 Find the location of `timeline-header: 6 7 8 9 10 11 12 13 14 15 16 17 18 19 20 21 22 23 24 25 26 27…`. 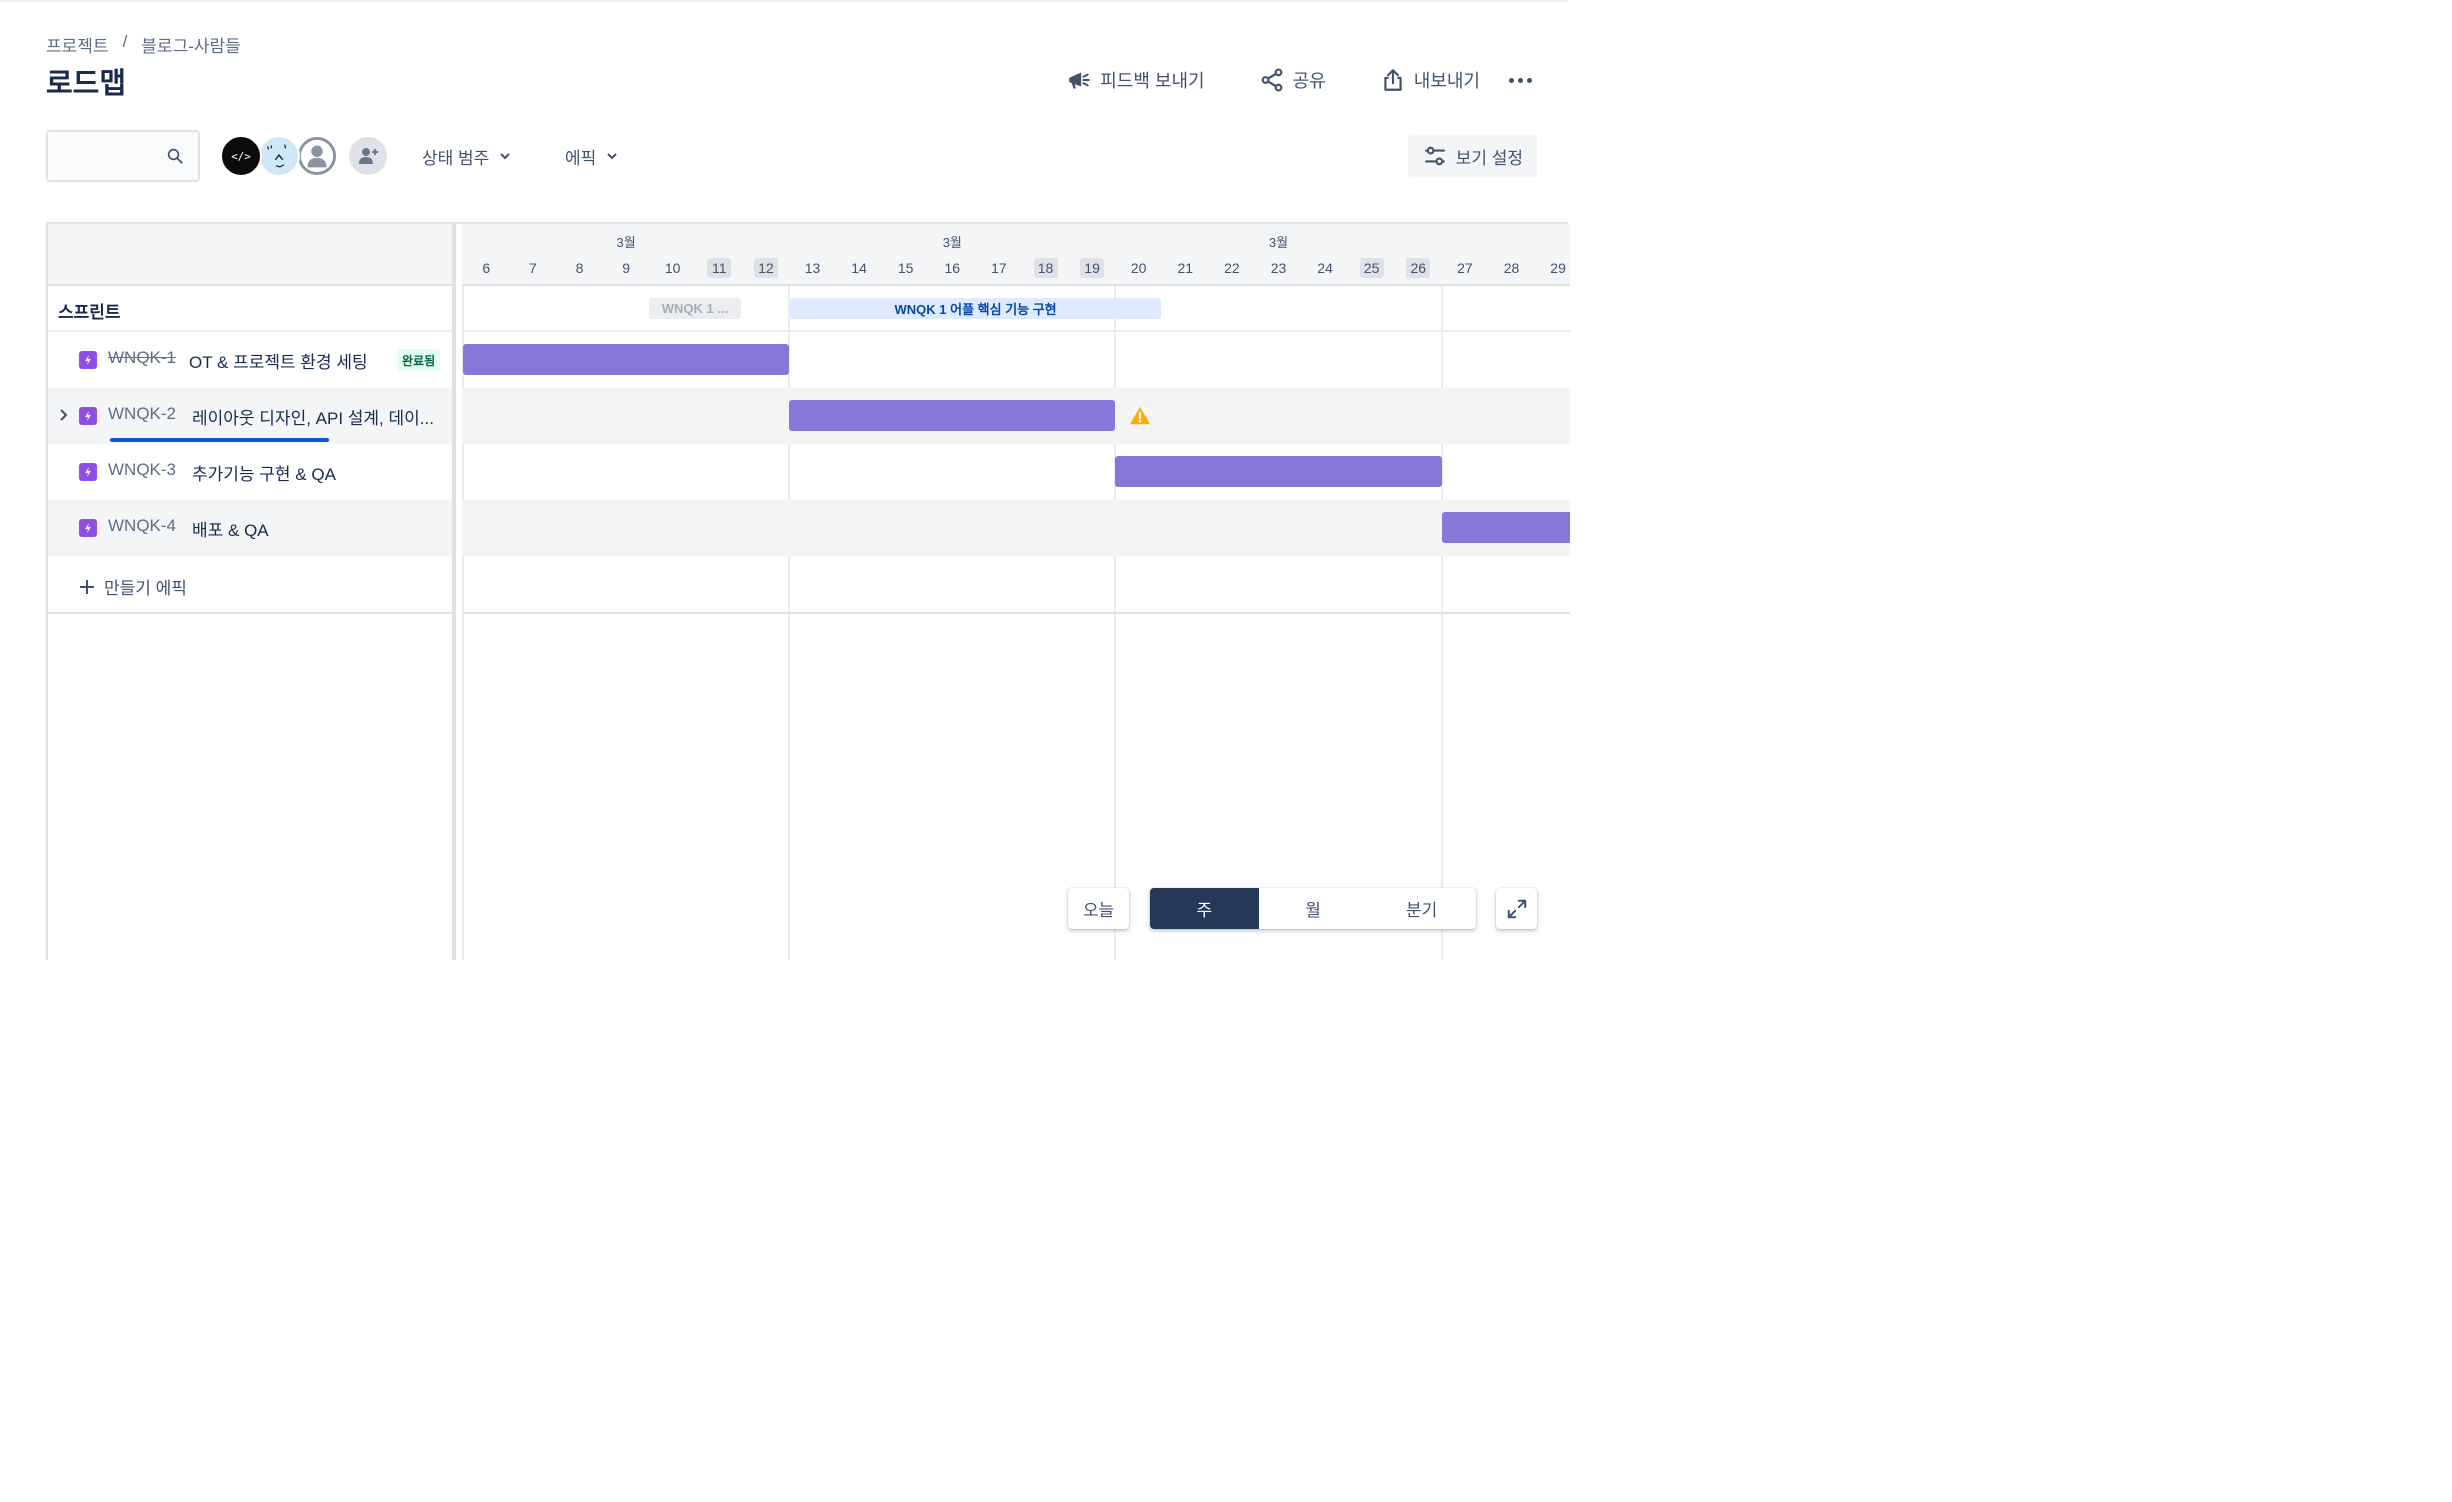

timeline-header: 6 7 8 9 10 11 12 13 14 15 16 17 18 19 20 21 22 23 24 25 26 27… is located at coordinates (1016, 255).